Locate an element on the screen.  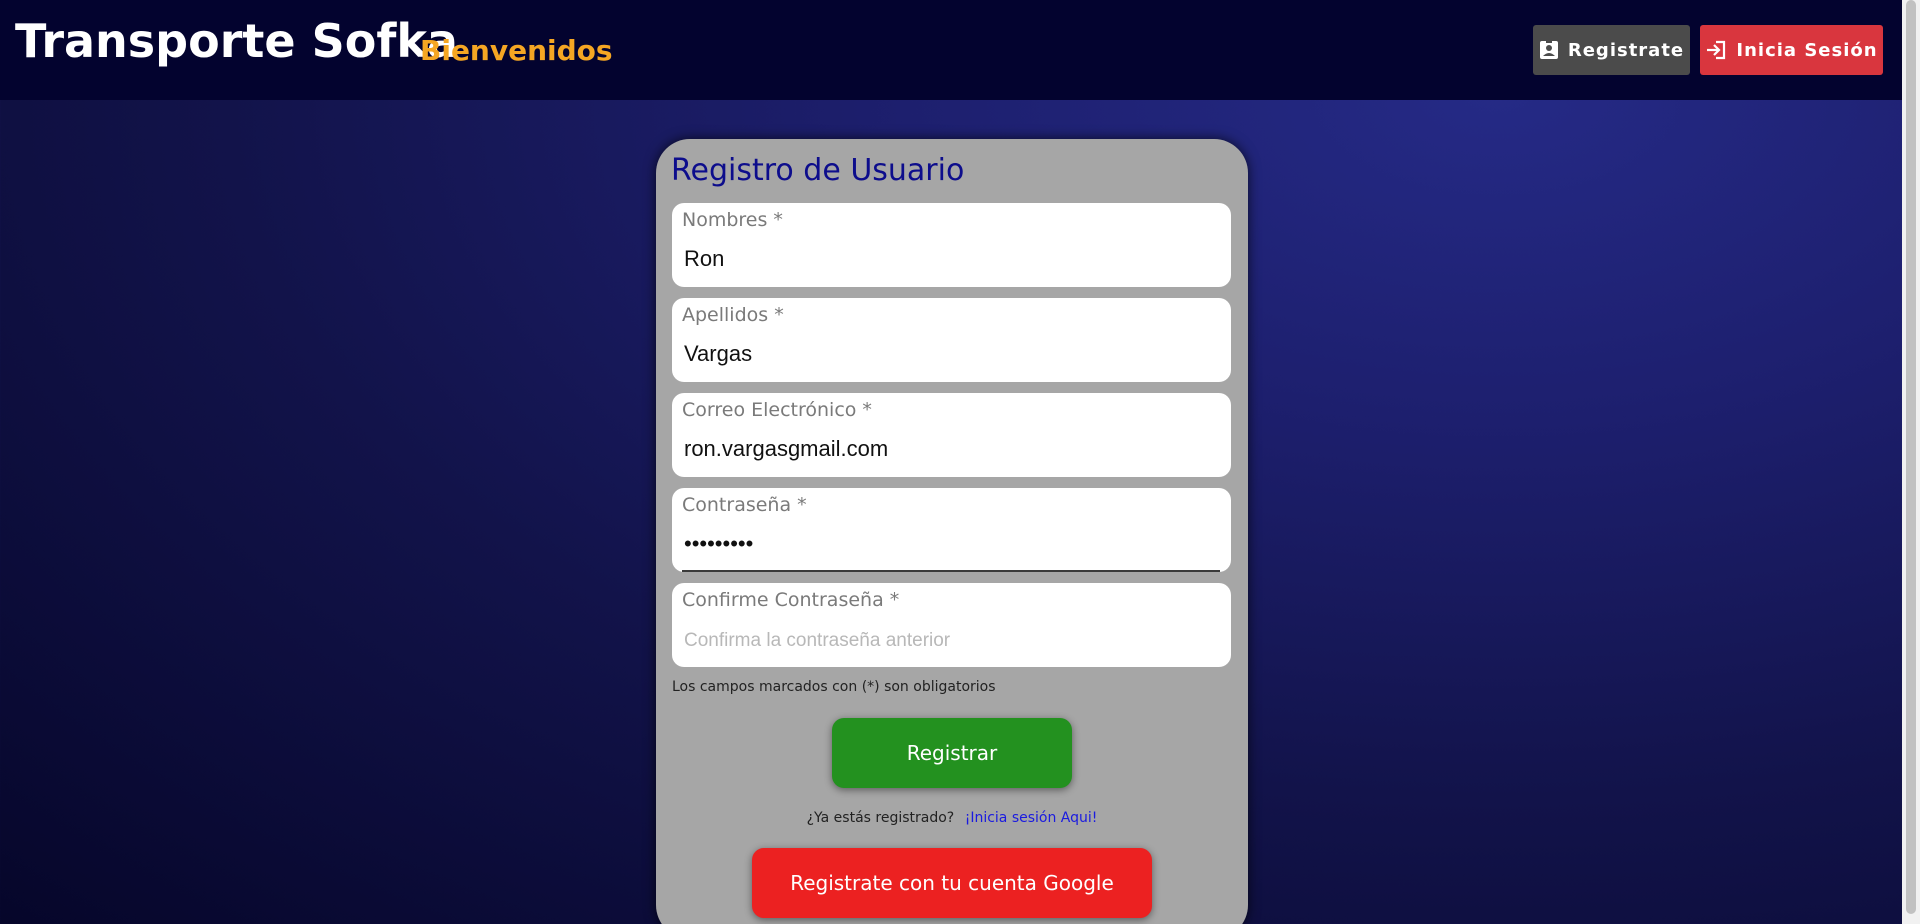
email-input is located at coordinates (949, 449).